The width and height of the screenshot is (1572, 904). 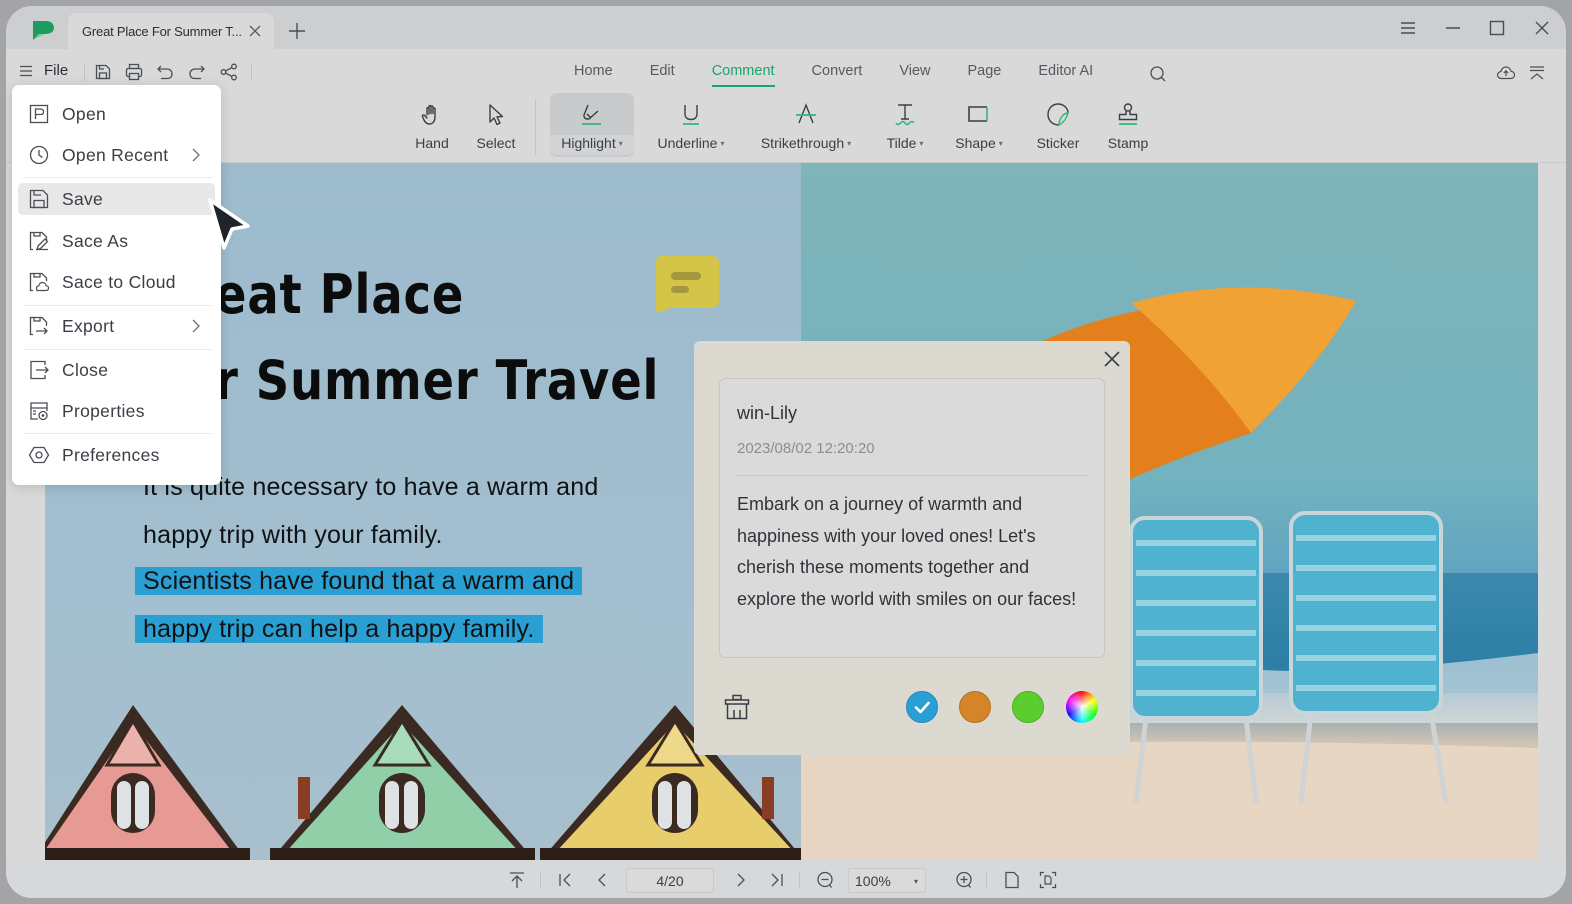 What do you see at coordinates (1537, 73) in the screenshot?
I see `collapse-ribbon-icon` at bounding box center [1537, 73].